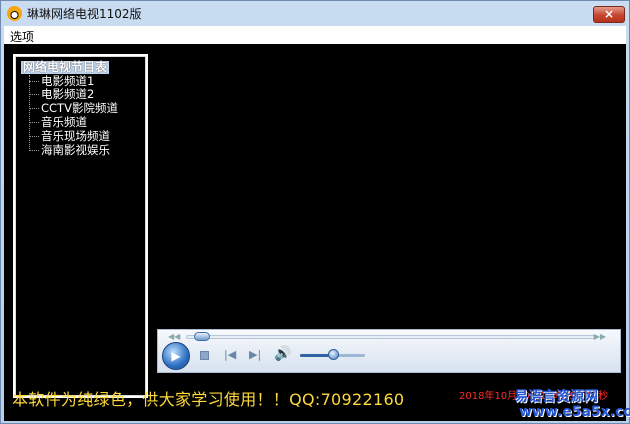 The width and height of the screenshot is (630, 424). Describe the element at coordinates (391, 337) in the screenshot. I see `seek-bar` at that location.